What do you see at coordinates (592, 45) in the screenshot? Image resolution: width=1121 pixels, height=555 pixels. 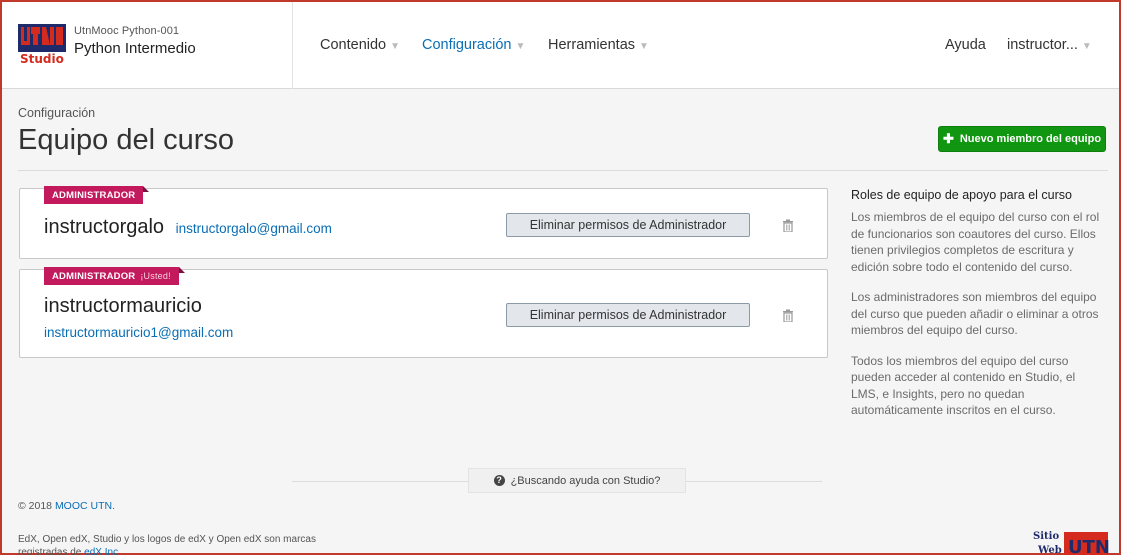 I see `nav-herramientas-label: Herramientas` at bounding box center [592, 45].